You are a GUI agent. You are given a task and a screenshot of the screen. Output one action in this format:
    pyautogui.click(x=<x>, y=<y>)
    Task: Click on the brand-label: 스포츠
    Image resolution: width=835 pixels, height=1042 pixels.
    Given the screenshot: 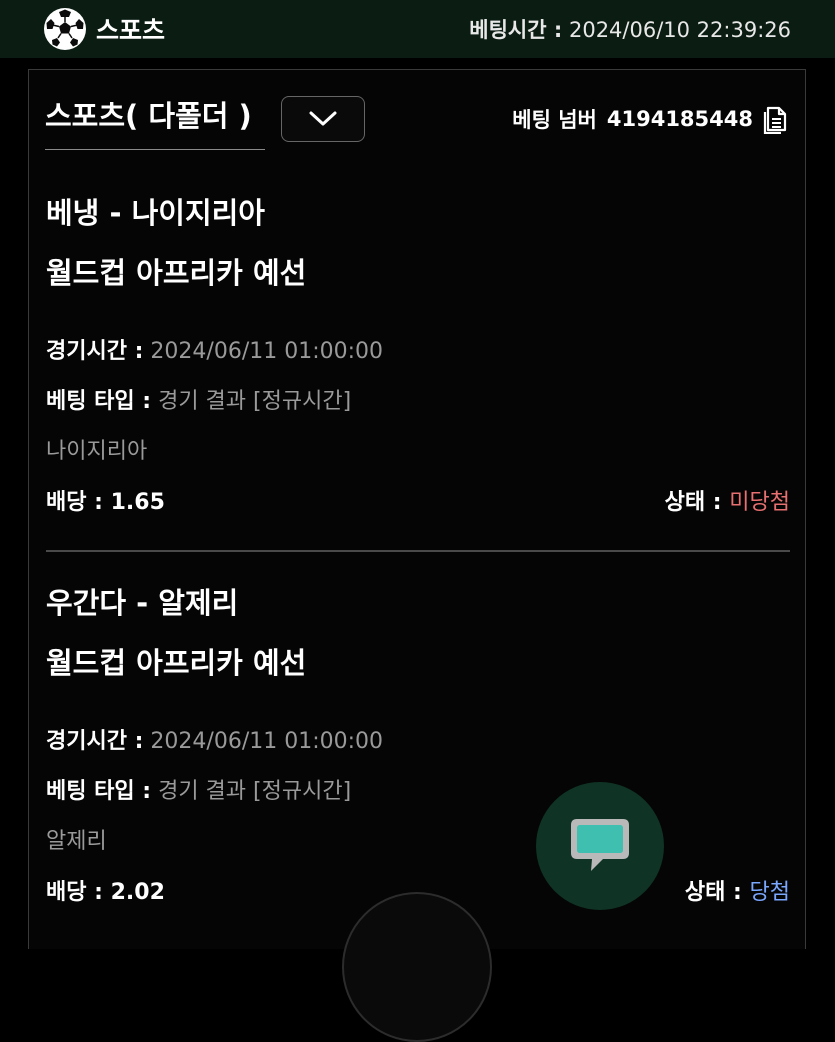 What is the action you would take?
    pyautogui.click(x=131, y=30)
    